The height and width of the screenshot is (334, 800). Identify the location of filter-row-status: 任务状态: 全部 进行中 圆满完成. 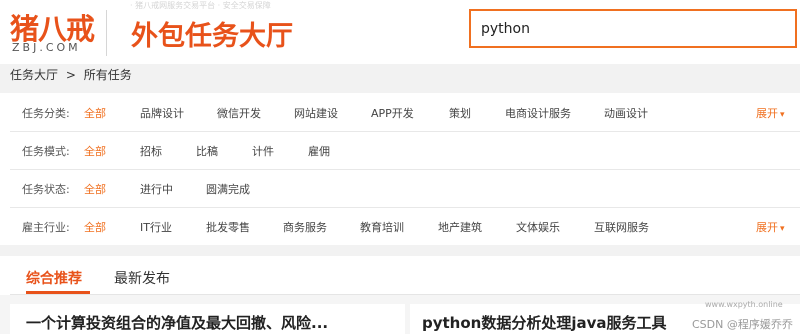
(405, 188).